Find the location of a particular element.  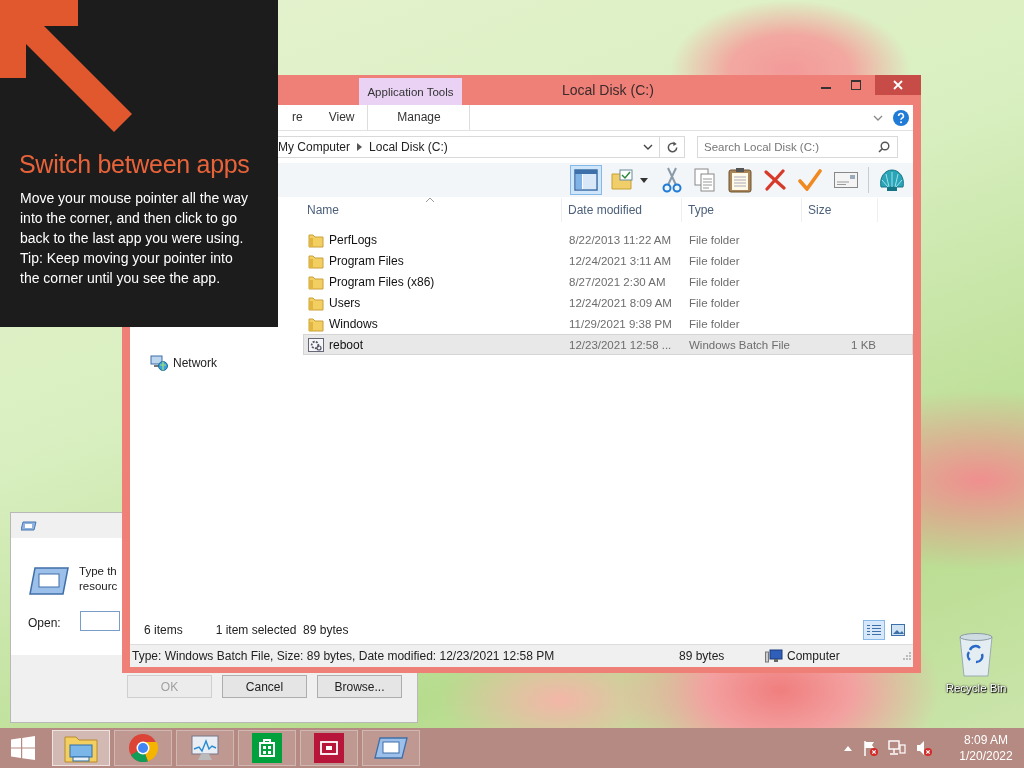

selection-info: 1 item selected 89 bytes is located at coordinates (282, 630).